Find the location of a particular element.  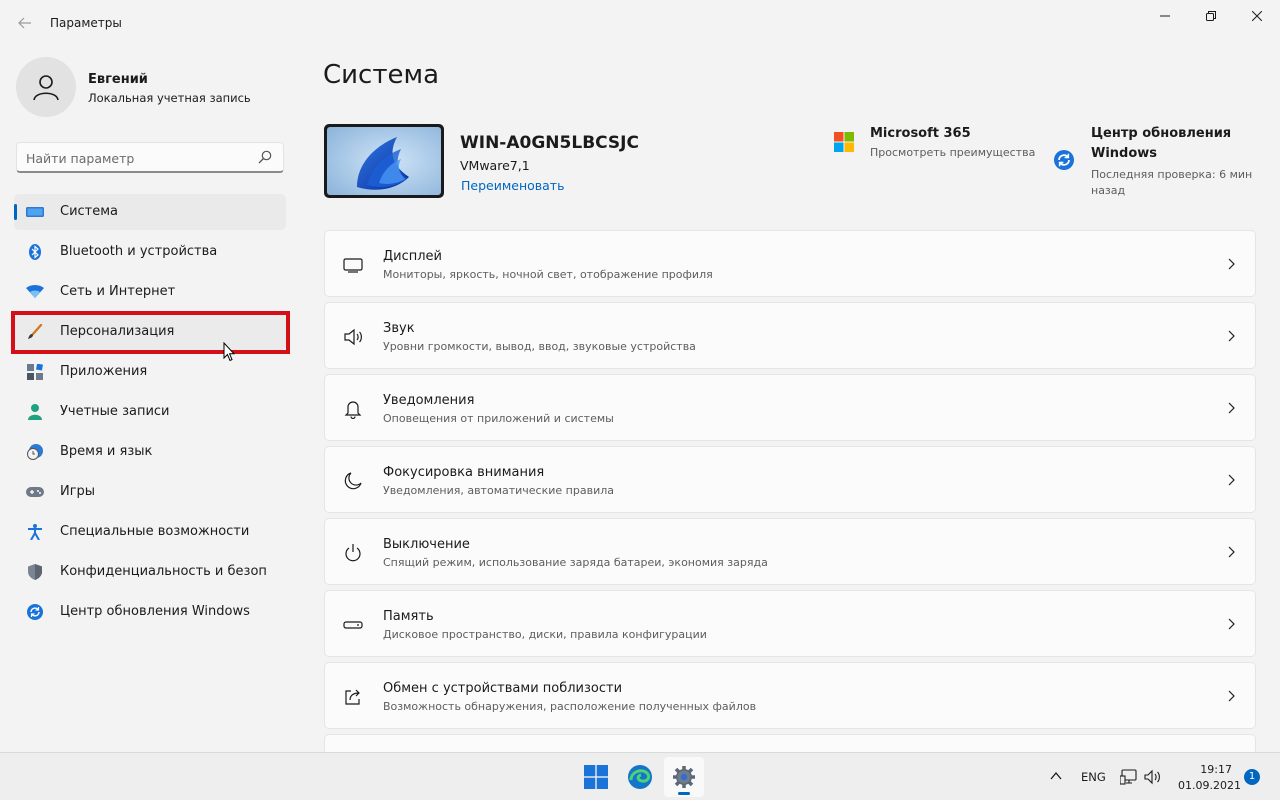

user-profile: Евгений Локальная учетная запись is located at coordinates (151, 87).